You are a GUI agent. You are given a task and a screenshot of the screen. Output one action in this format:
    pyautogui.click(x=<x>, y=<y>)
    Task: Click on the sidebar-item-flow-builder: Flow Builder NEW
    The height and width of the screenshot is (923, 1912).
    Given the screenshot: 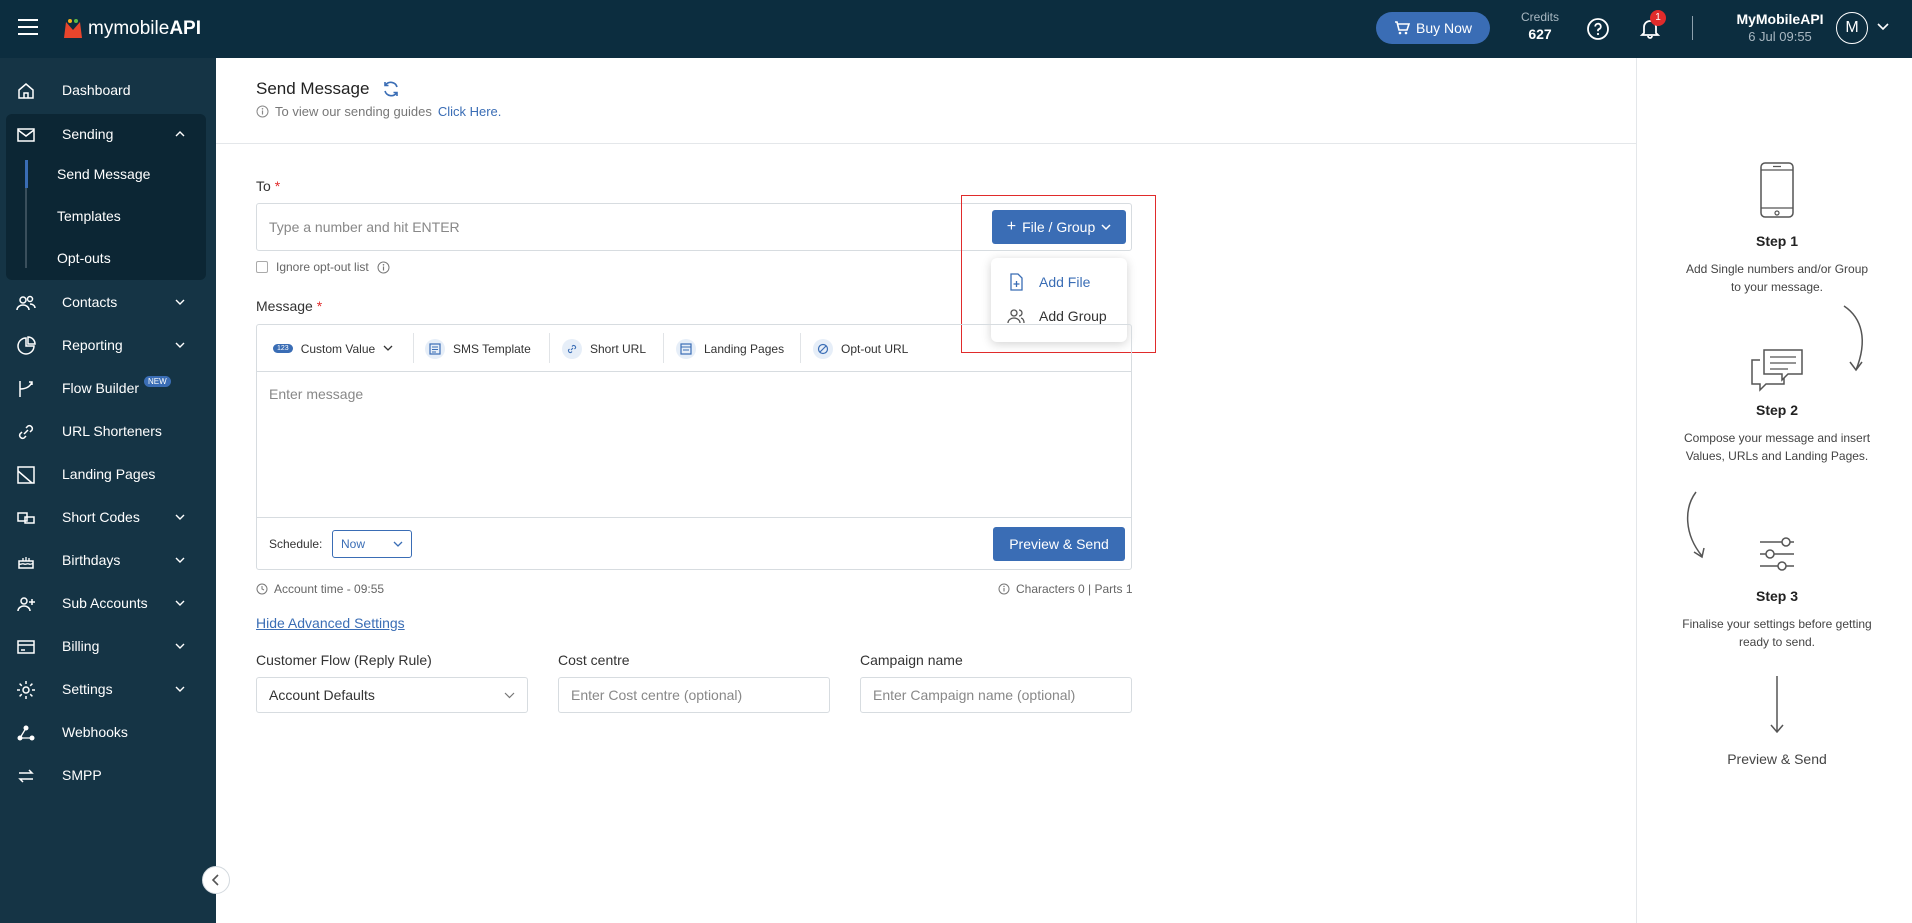 What is the action you would take?
    pyautogui.click(x=108, y=388)
    